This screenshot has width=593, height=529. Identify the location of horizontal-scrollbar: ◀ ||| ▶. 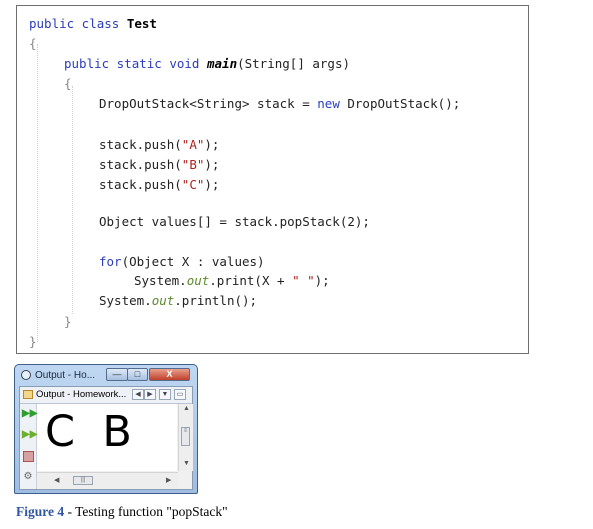
(107, 480).